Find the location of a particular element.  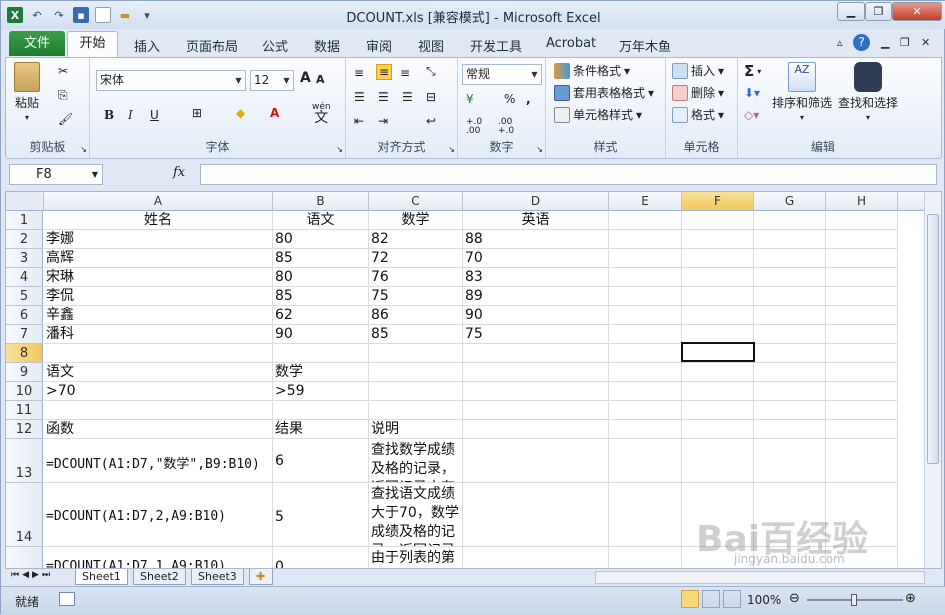

page-layout-view-icon is located at coordinates (711, 599).